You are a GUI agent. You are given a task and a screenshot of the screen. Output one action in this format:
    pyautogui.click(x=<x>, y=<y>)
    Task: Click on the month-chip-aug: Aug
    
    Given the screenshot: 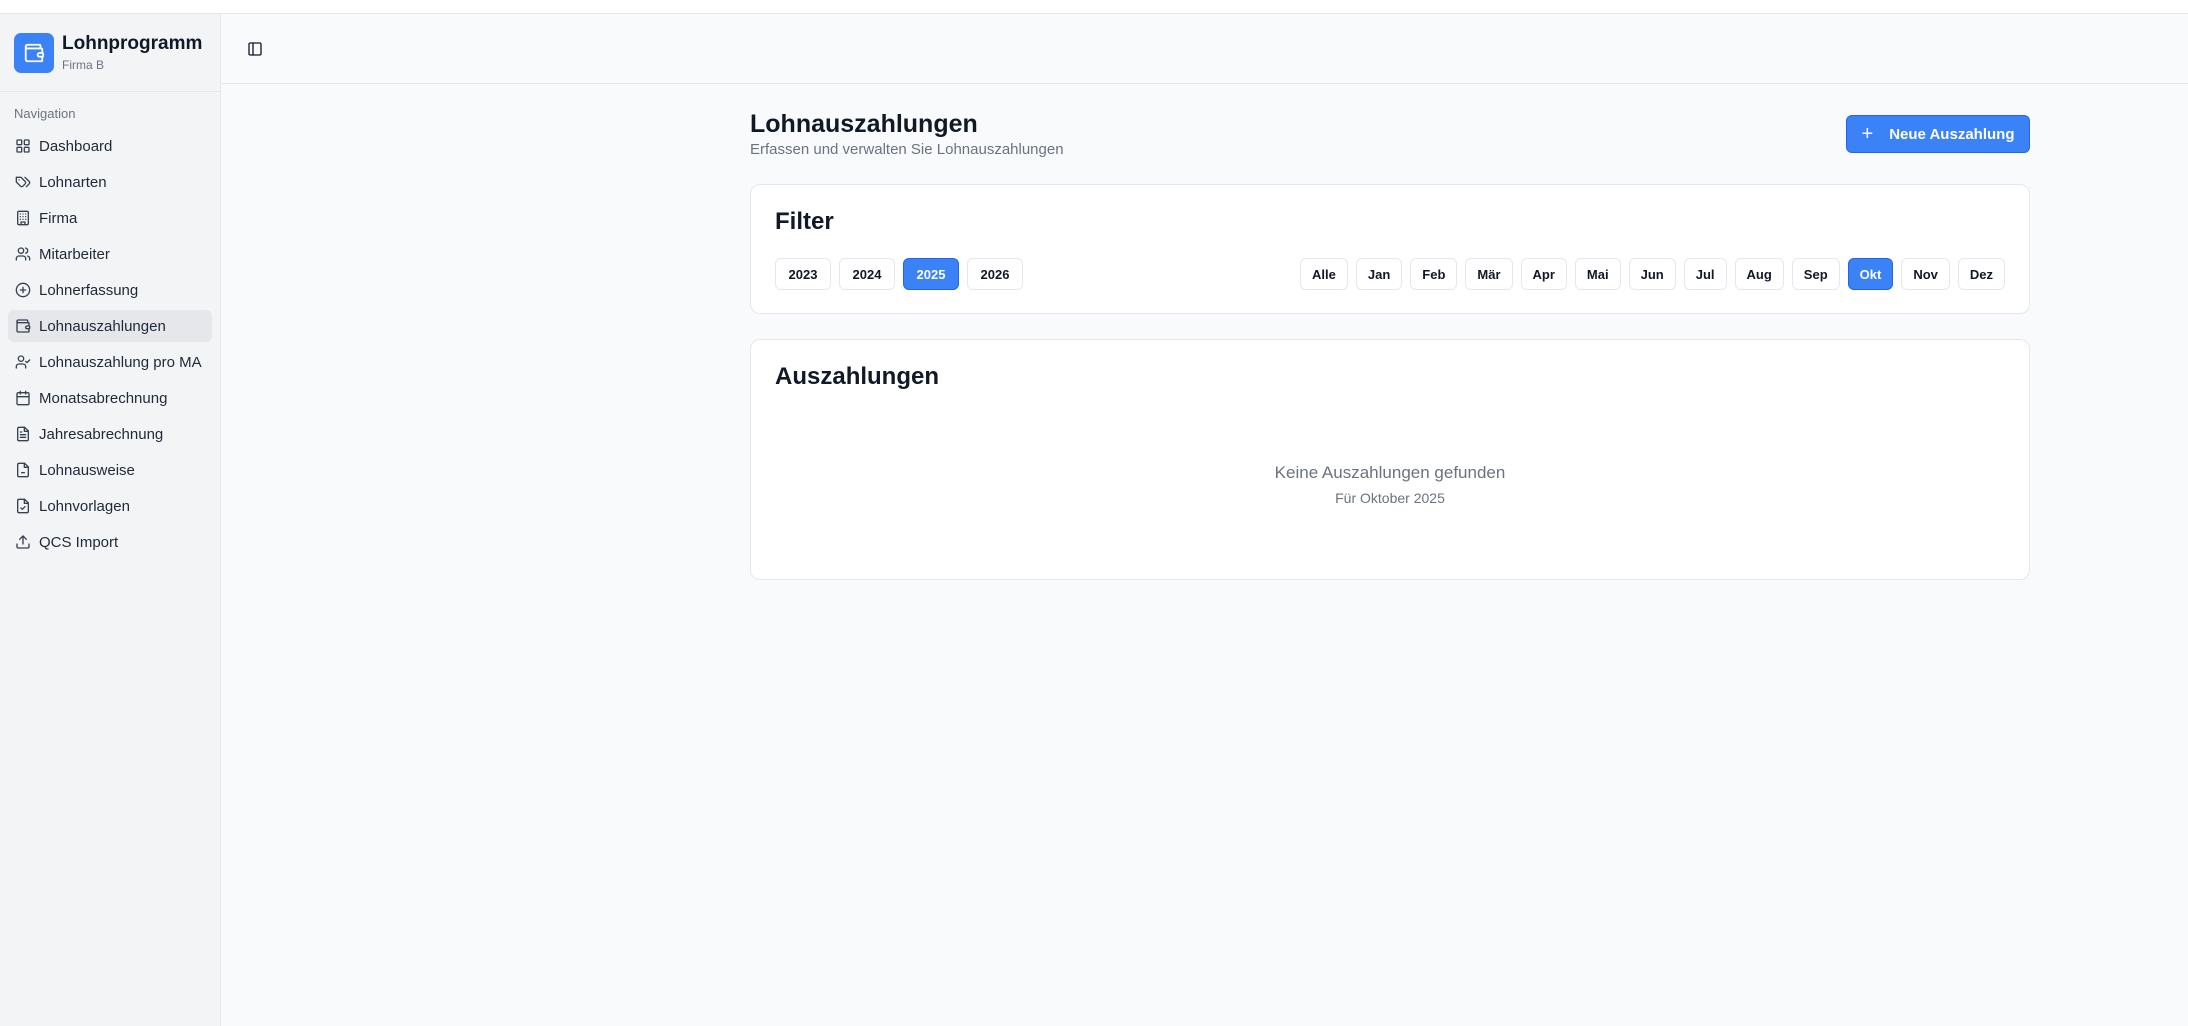 What is the action you would take?
    pyautogui.click(x=1759, y=274)
    